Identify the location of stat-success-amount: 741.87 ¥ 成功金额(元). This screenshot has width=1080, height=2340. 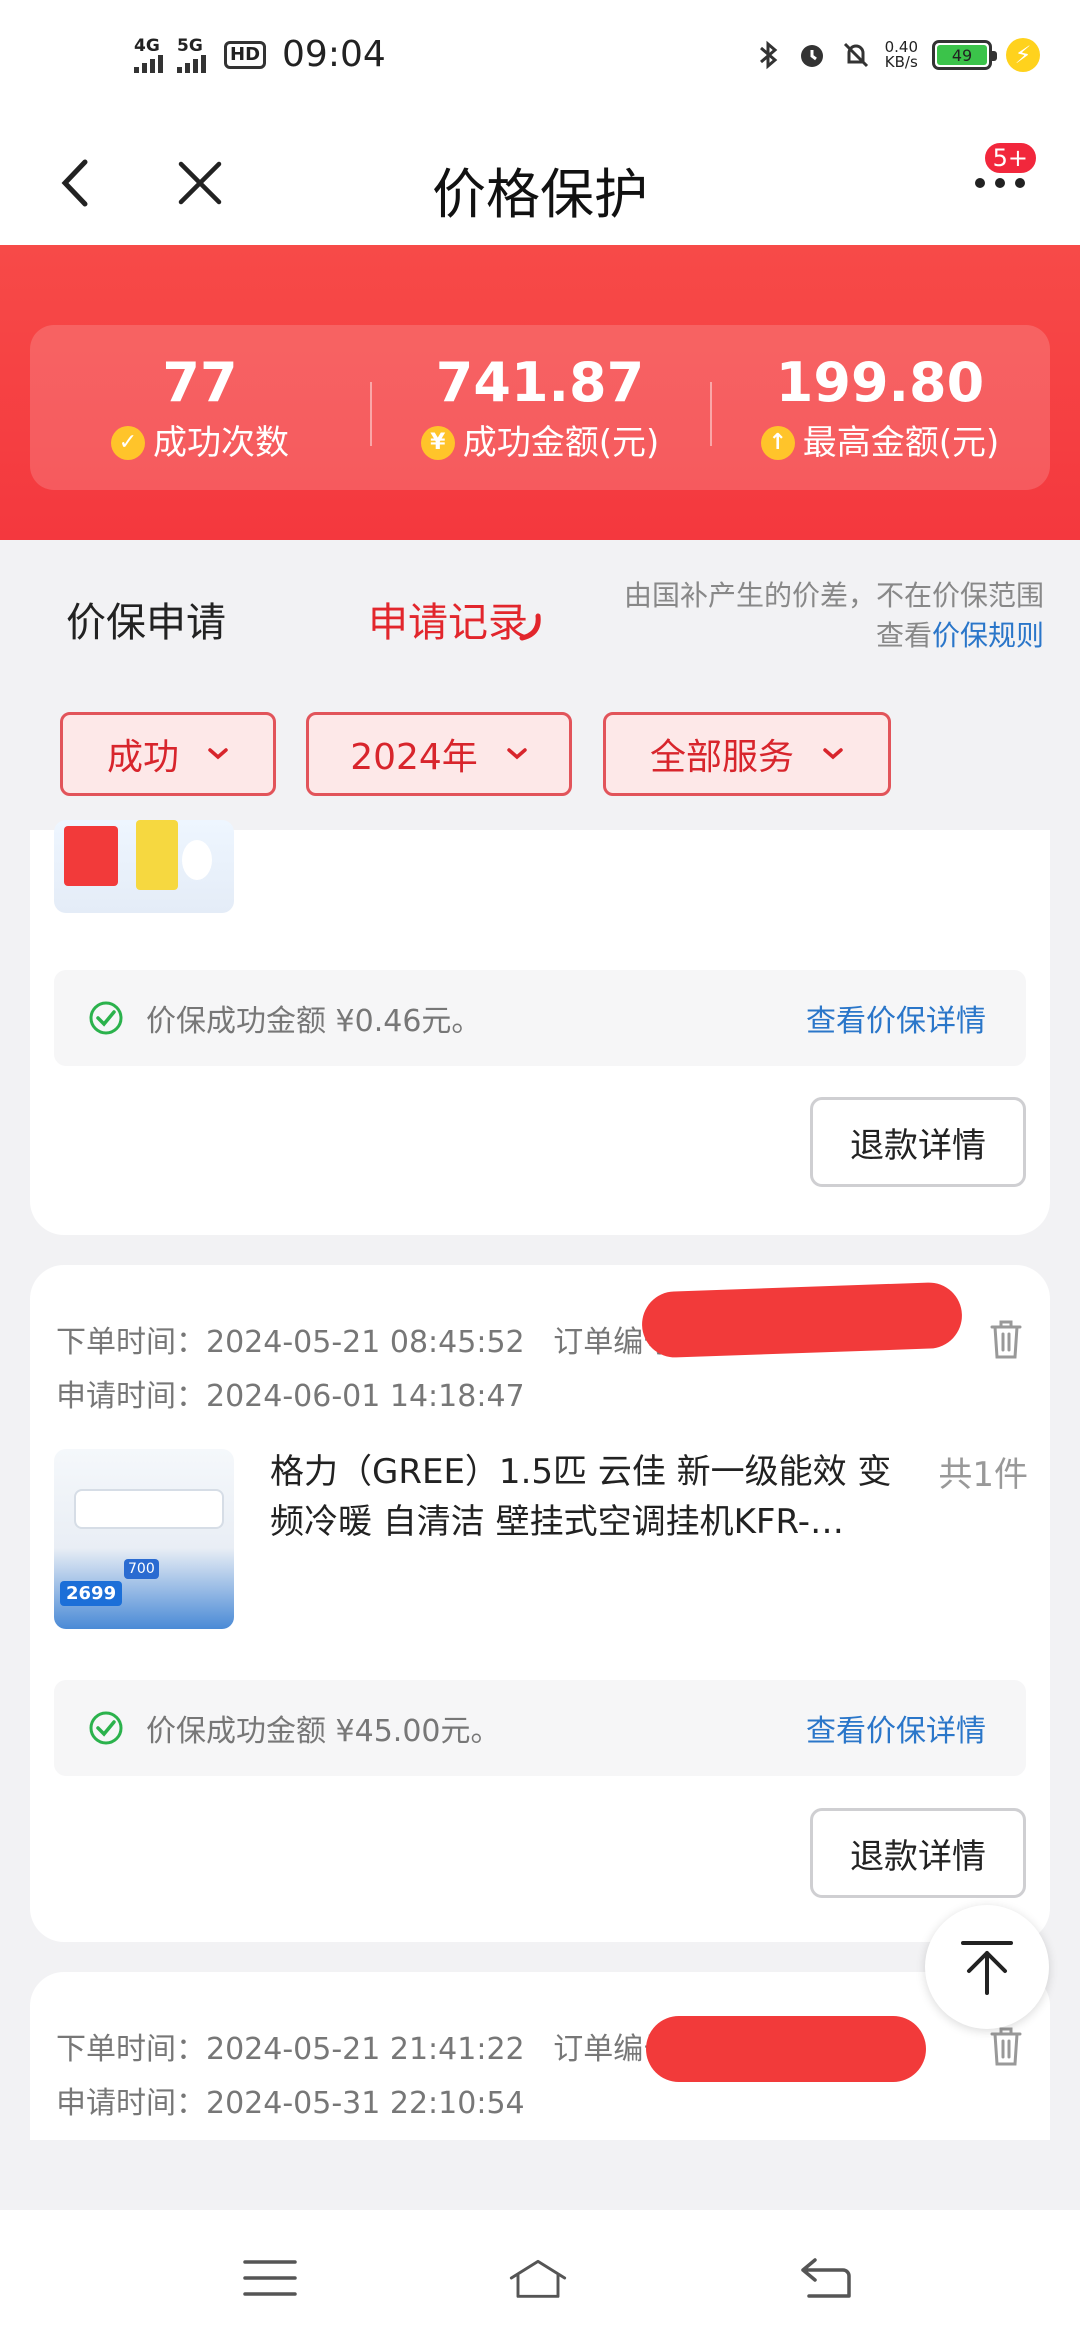
(540, 408).